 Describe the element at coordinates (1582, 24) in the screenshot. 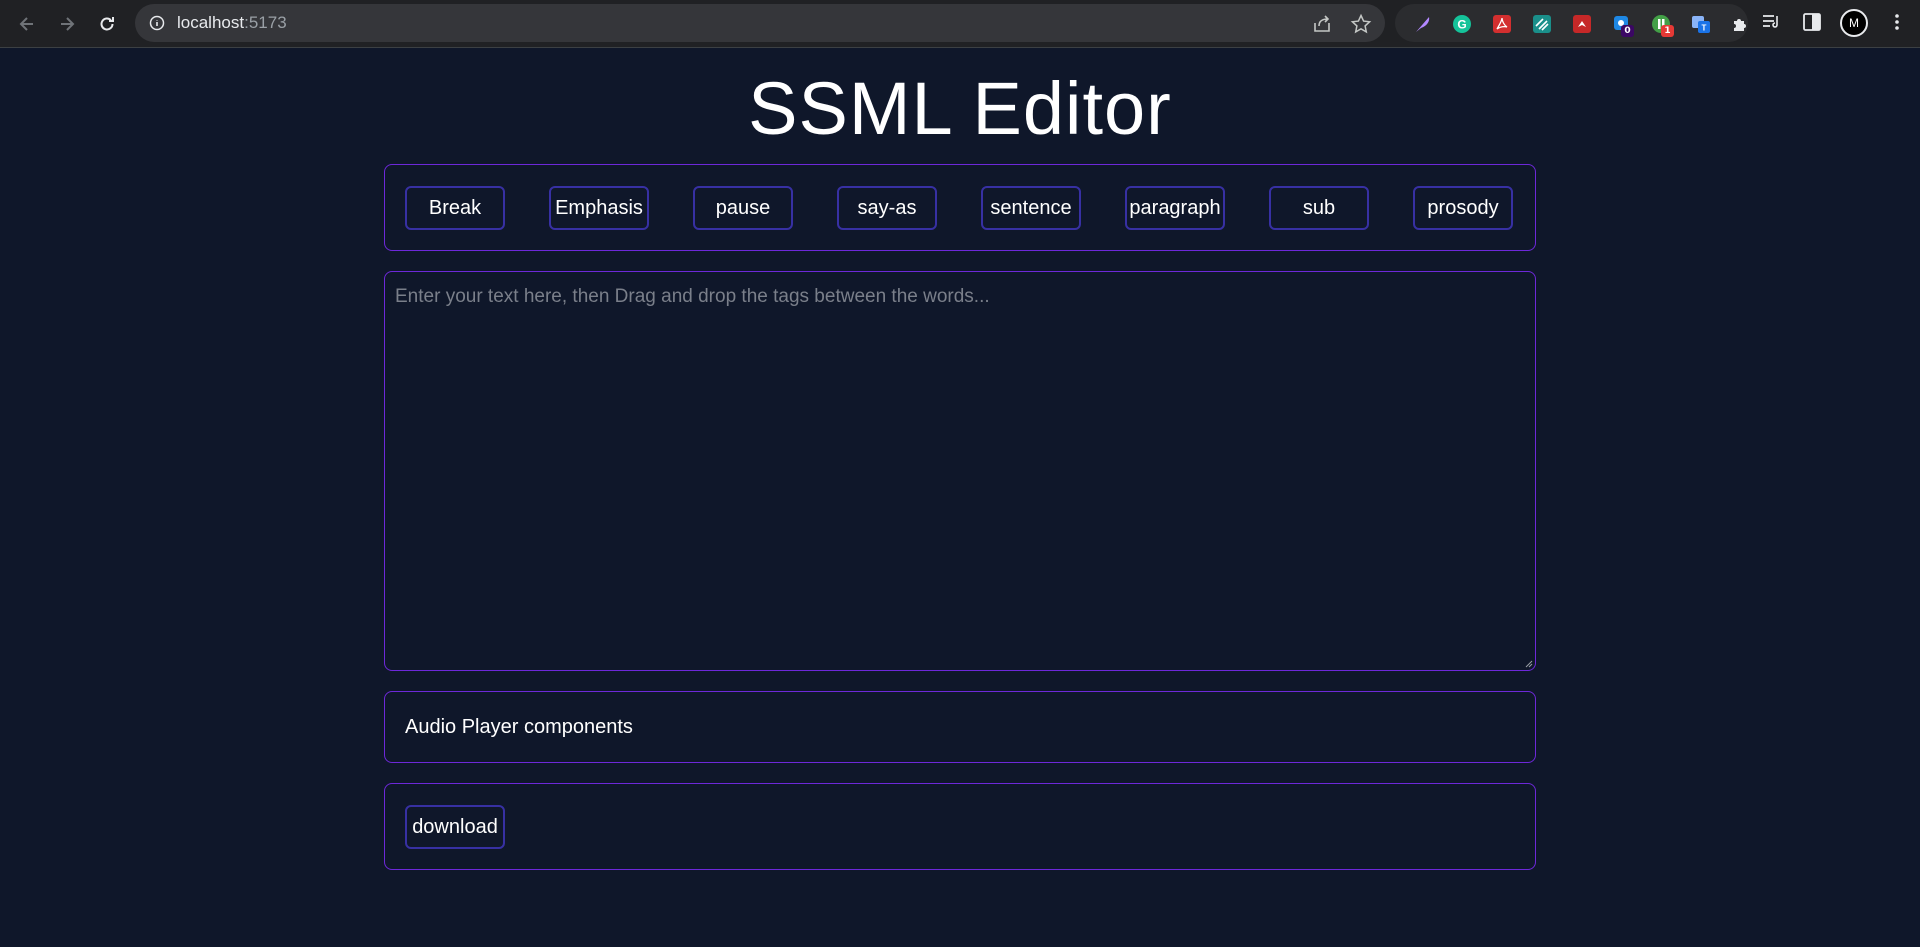

I see `shield-extension-icon` at that location.